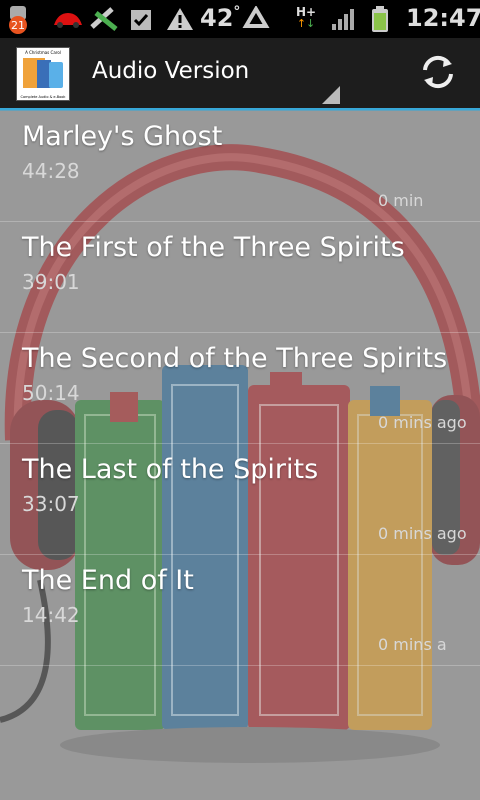 The image size is (480, 800). What do you see at coordinates (68, 19) in the screenshot?
I see `cars-icon` at bounding box center [68, 19].